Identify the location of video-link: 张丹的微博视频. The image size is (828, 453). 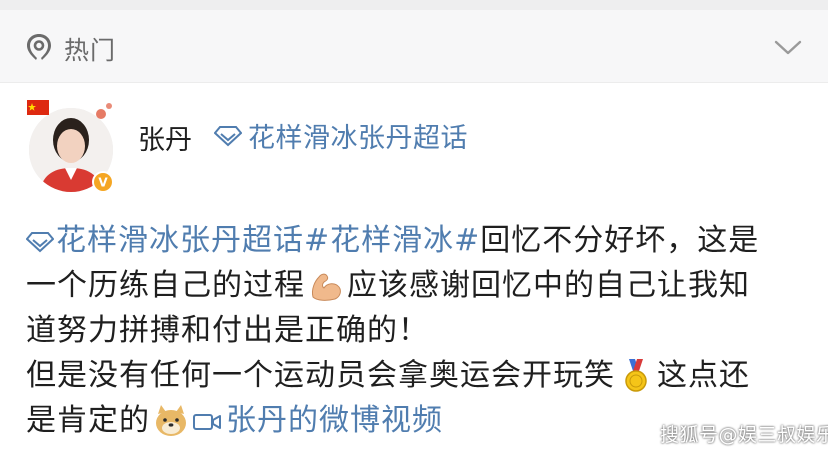
(317, 420).